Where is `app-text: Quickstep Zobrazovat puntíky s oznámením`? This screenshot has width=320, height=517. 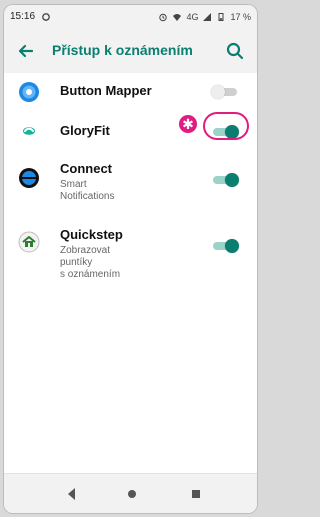
app-text: Quickstep Zobrazovat puntíky s oznámením is located at coordinates (91, 254).